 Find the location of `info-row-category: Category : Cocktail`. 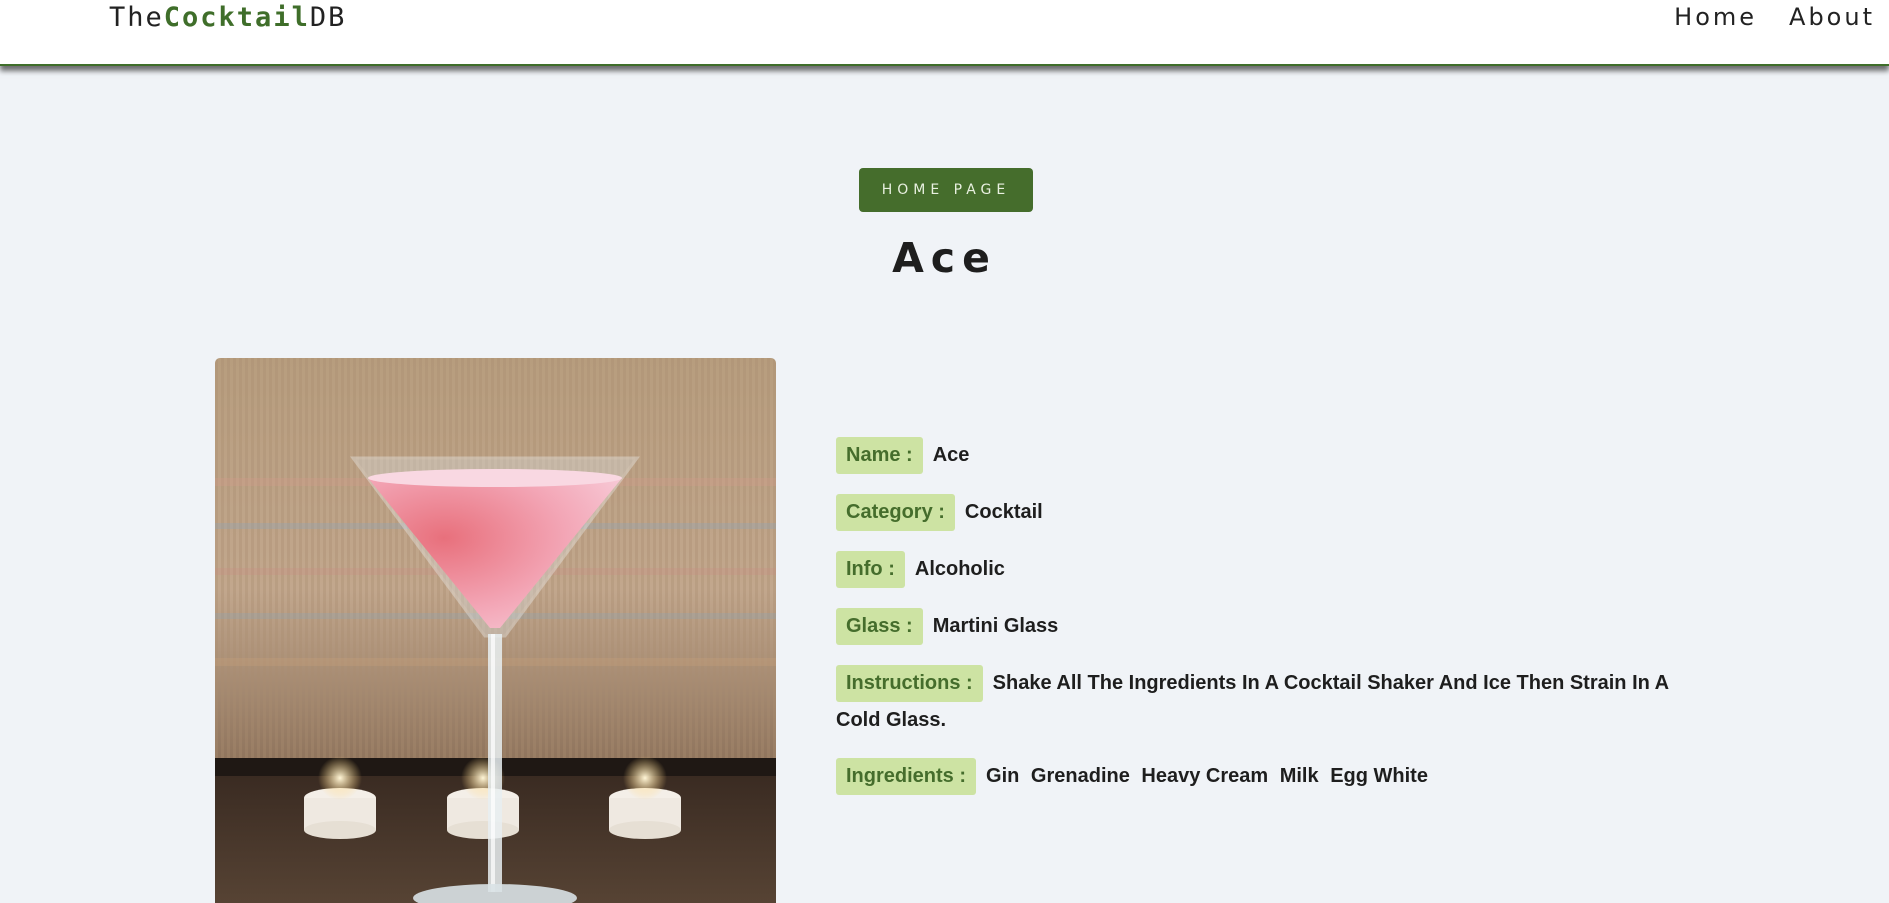

info-row-category: Category : Cocktail is located at coordinates (1256, 512).